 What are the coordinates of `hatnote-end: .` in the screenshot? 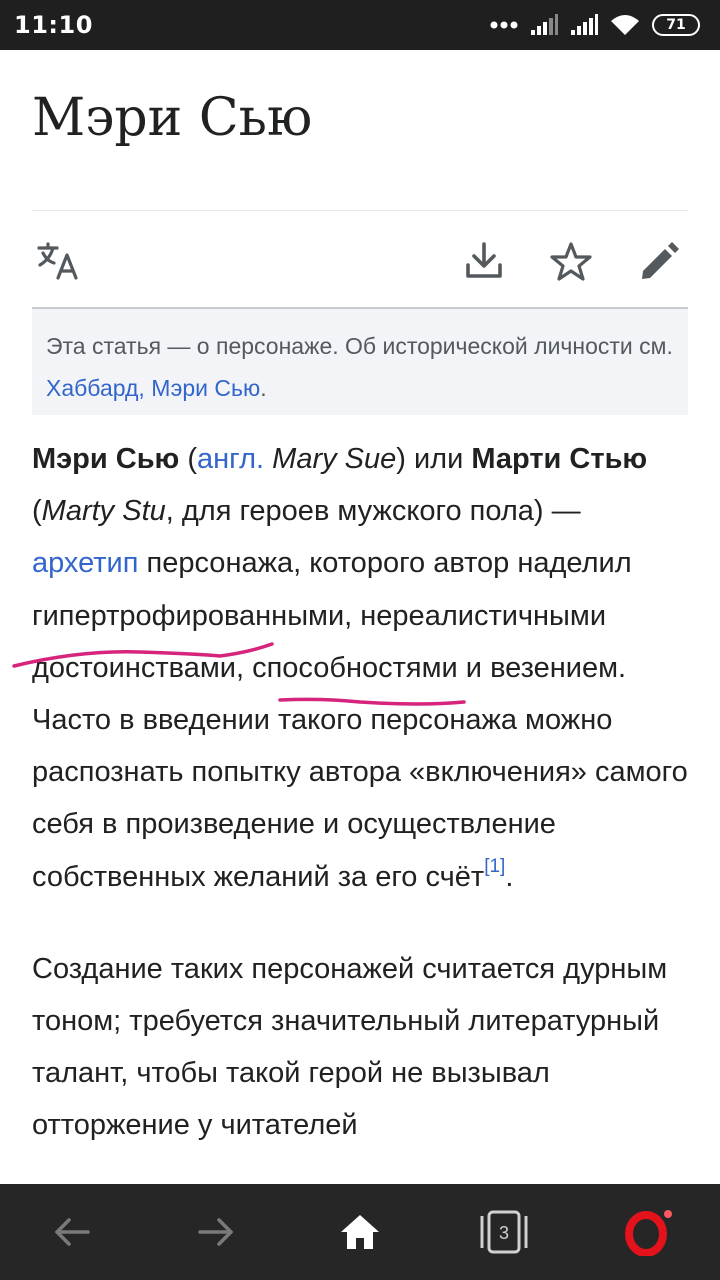 It's located at (263, 388).